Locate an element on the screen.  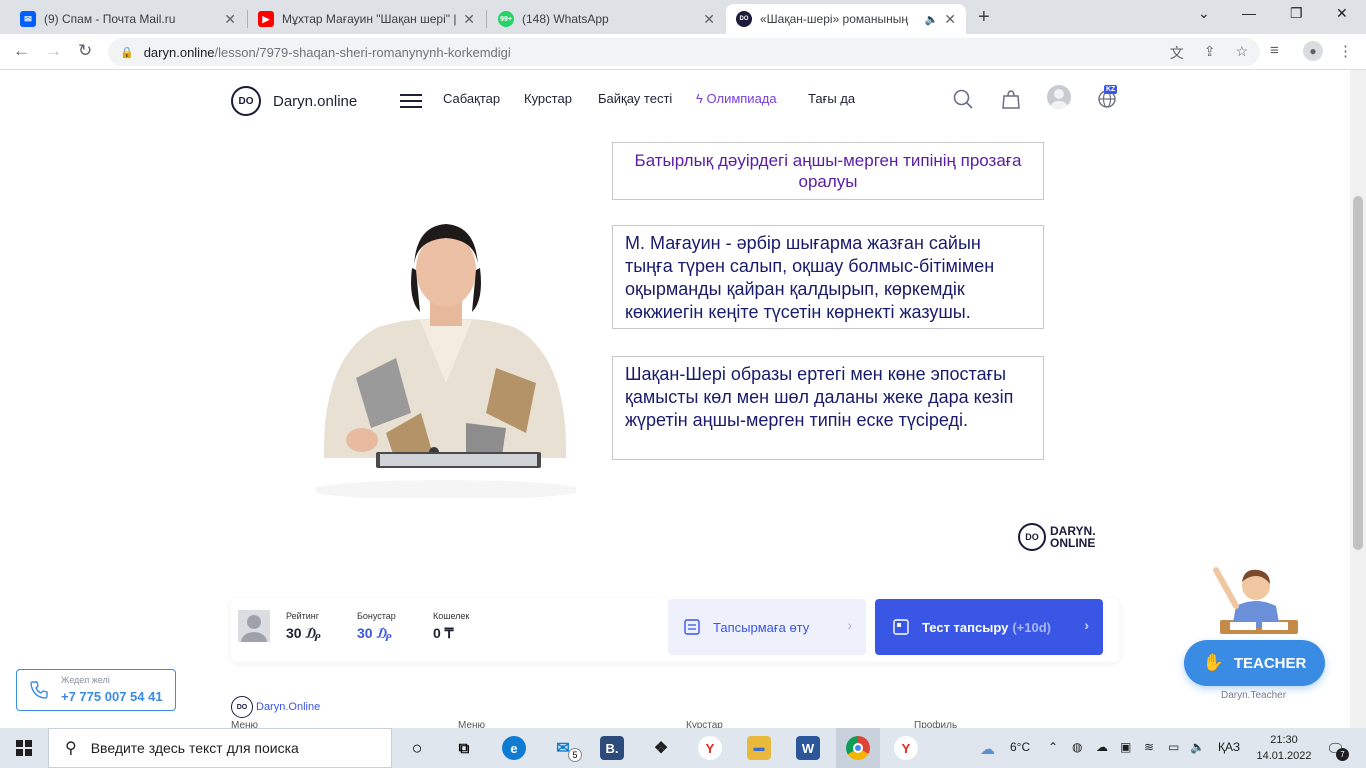
footer-logo: DO Daryn.Online is located at coordinates (275, 707).